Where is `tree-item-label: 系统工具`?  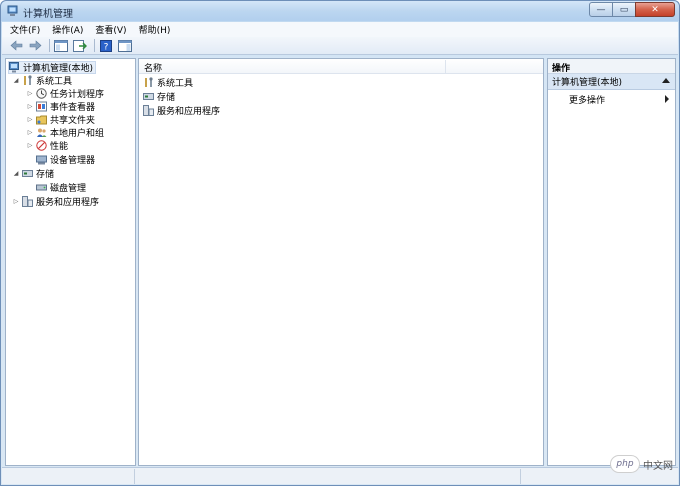
tree-item-label: 系统工具 is located at coordinates (54, 82).